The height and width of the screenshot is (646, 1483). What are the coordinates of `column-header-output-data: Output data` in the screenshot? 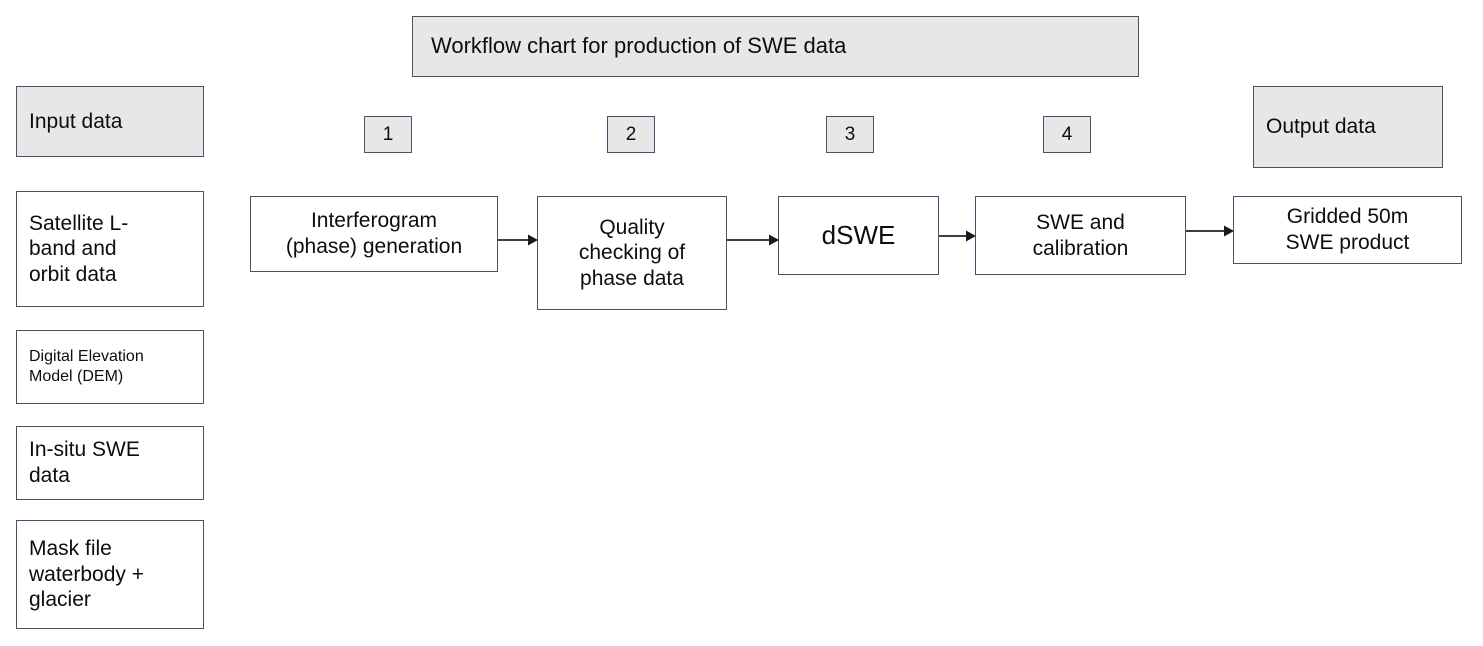 It's located at (1348, 127).